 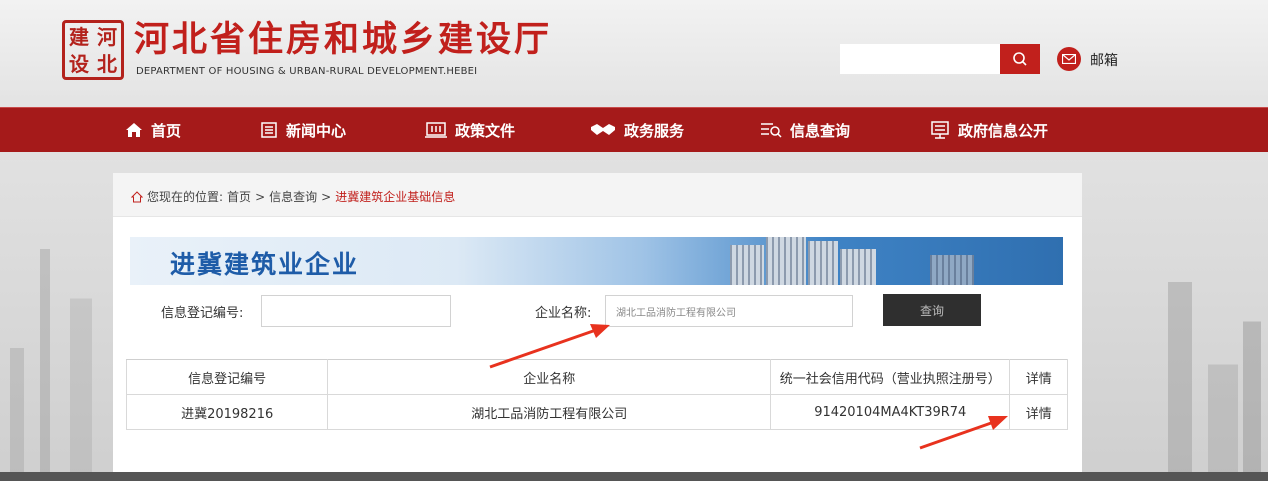 I want to click on credit-code-cell: 91420104MA4KT39R74, so click(x=890, y=412).